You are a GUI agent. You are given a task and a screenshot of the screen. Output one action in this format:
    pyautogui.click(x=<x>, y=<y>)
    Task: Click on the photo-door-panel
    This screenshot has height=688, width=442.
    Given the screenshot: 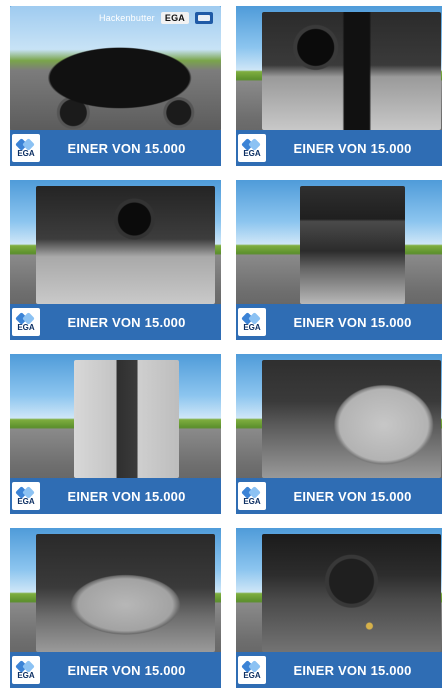 What is the action you would take?
    pyautogui.click(x=126, y=419)
    